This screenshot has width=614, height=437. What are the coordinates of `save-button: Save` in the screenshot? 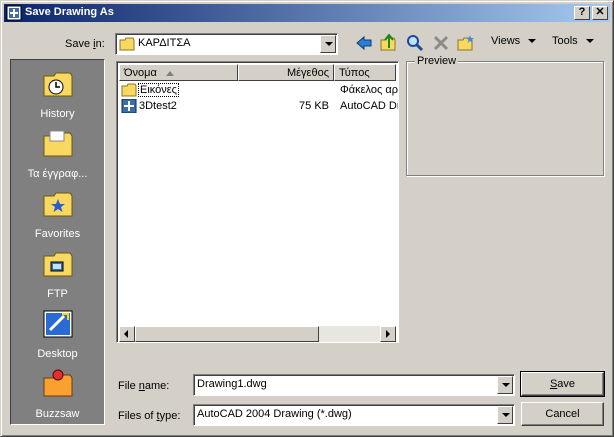 It's located at (562, 384).